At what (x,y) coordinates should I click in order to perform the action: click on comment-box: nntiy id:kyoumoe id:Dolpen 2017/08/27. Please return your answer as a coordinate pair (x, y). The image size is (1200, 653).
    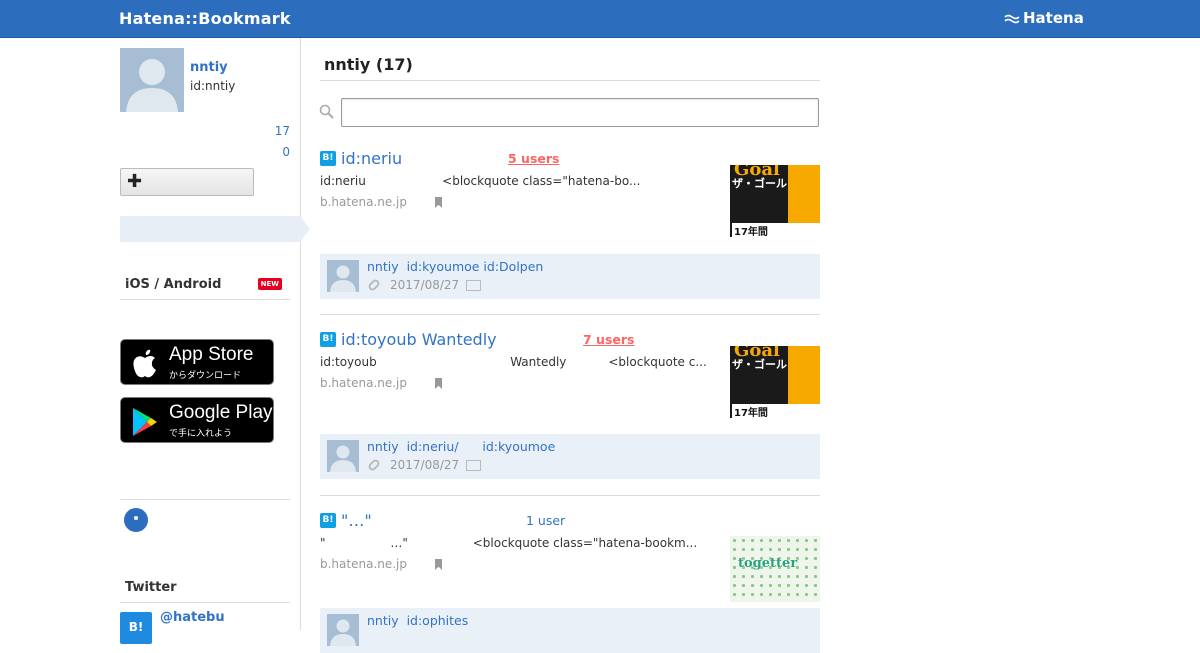
    Looking at the image, I should click on (570, 276).